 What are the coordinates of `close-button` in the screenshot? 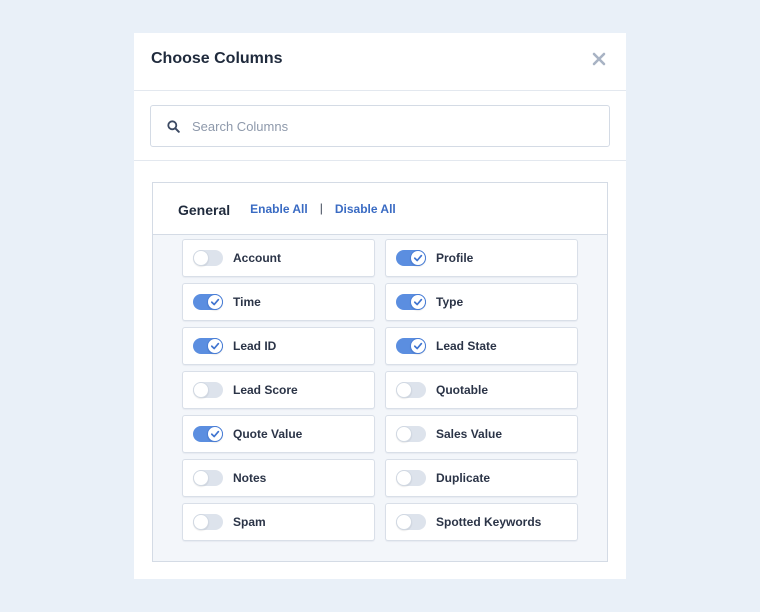 It's located at (599, 59).